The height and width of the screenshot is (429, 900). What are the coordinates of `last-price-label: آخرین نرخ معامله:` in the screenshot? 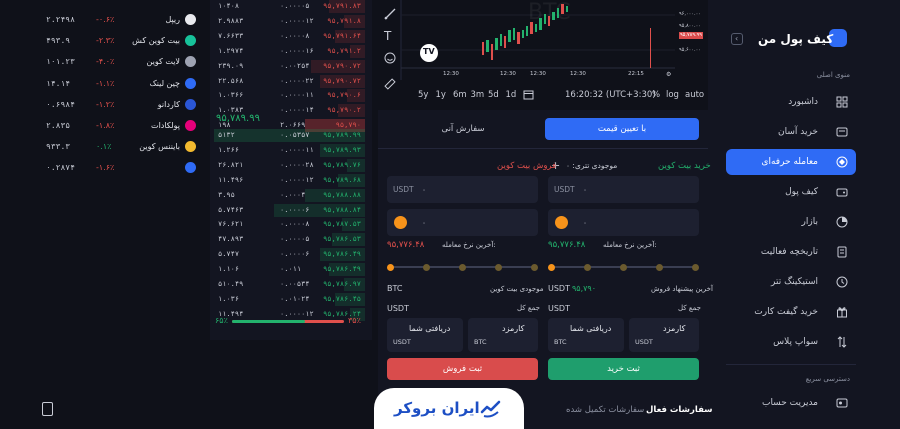 It's located at (630, 245).